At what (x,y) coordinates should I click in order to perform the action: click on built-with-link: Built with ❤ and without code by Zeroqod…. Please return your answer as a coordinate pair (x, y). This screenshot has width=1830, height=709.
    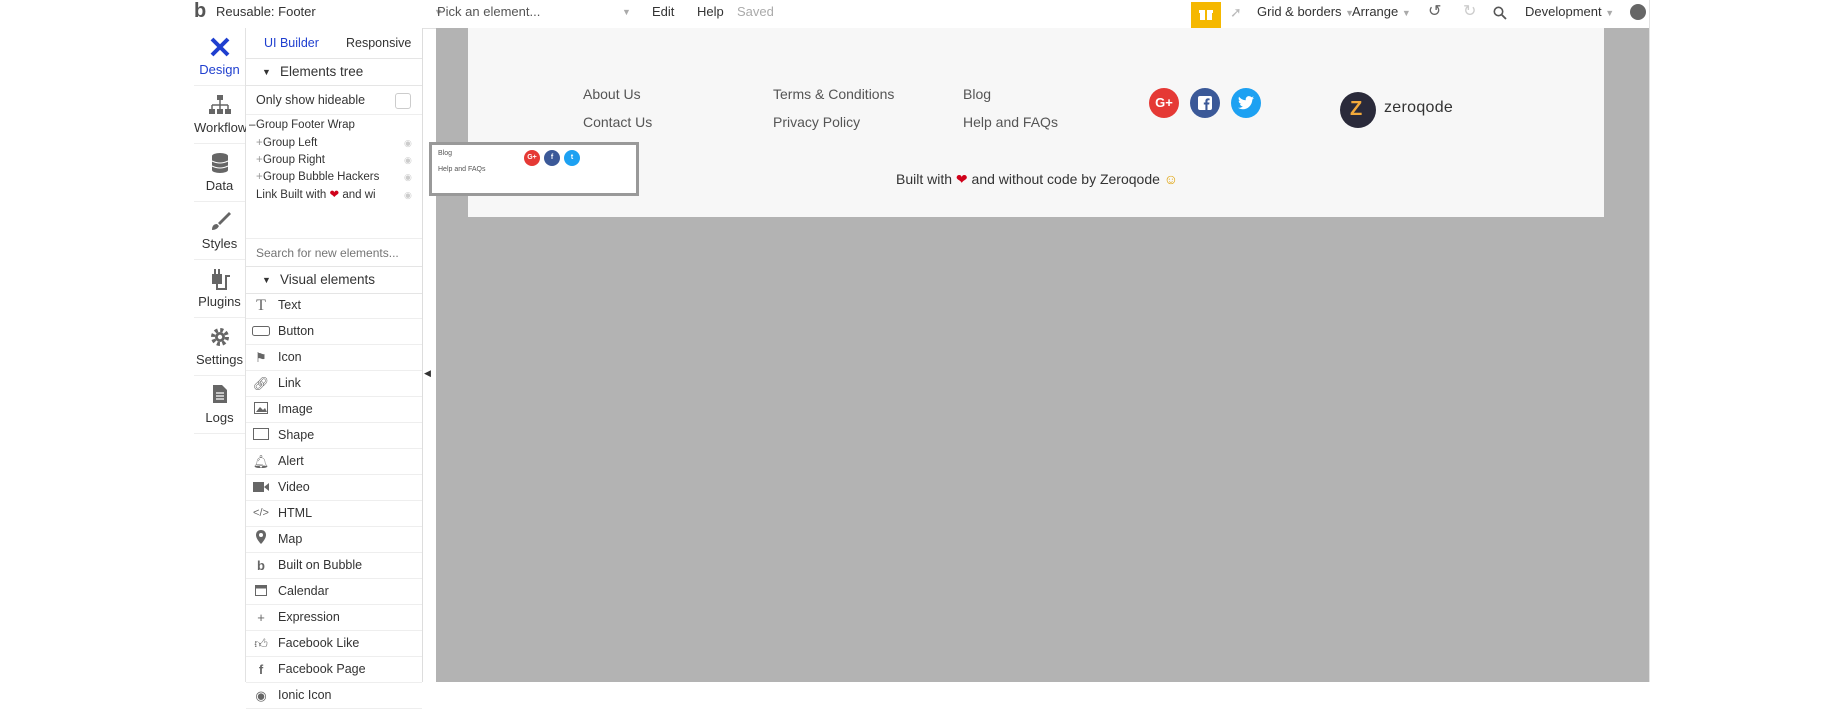
    Looking at the image, I should click on (1037, 179).